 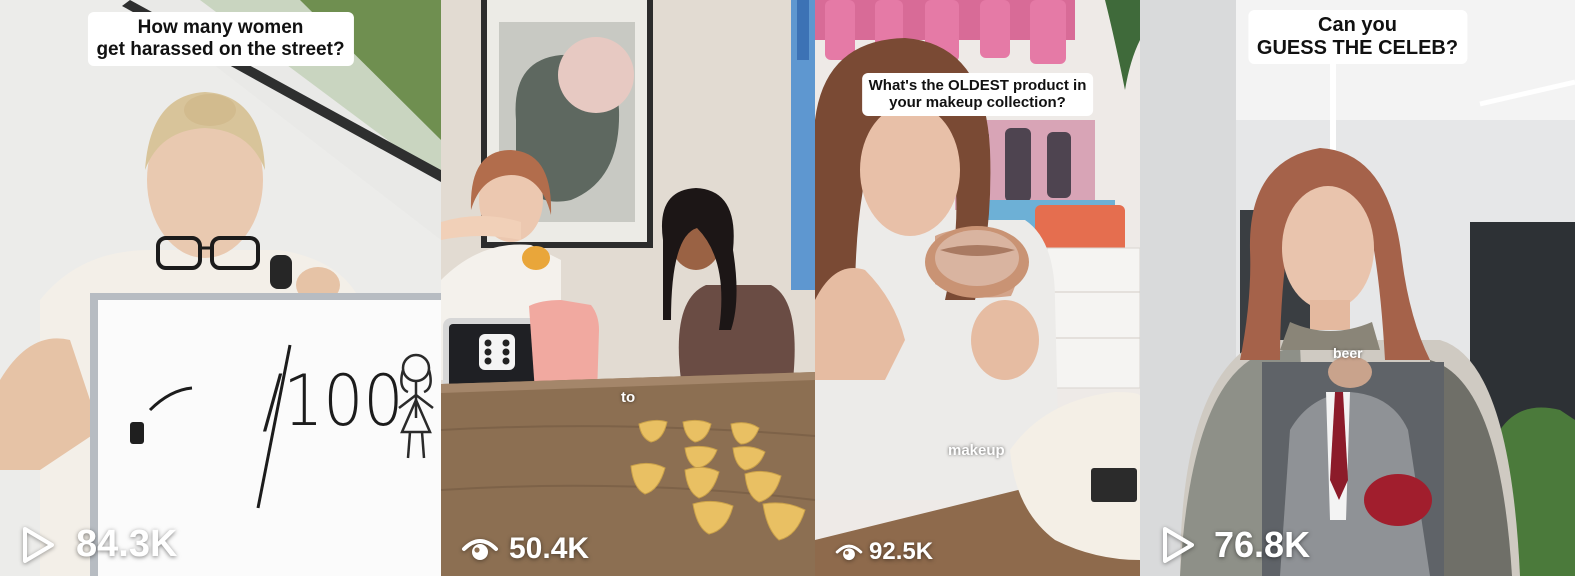 I want to click on whiteboard-text: /100, so click(x=333, y=401).